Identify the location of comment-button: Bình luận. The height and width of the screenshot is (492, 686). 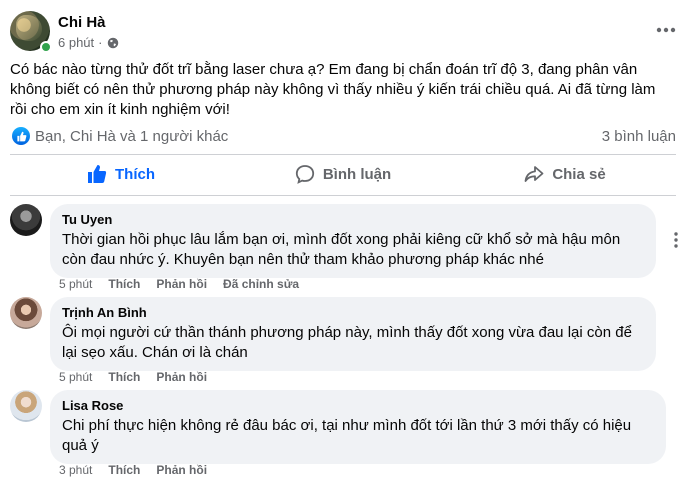
(343, 174).